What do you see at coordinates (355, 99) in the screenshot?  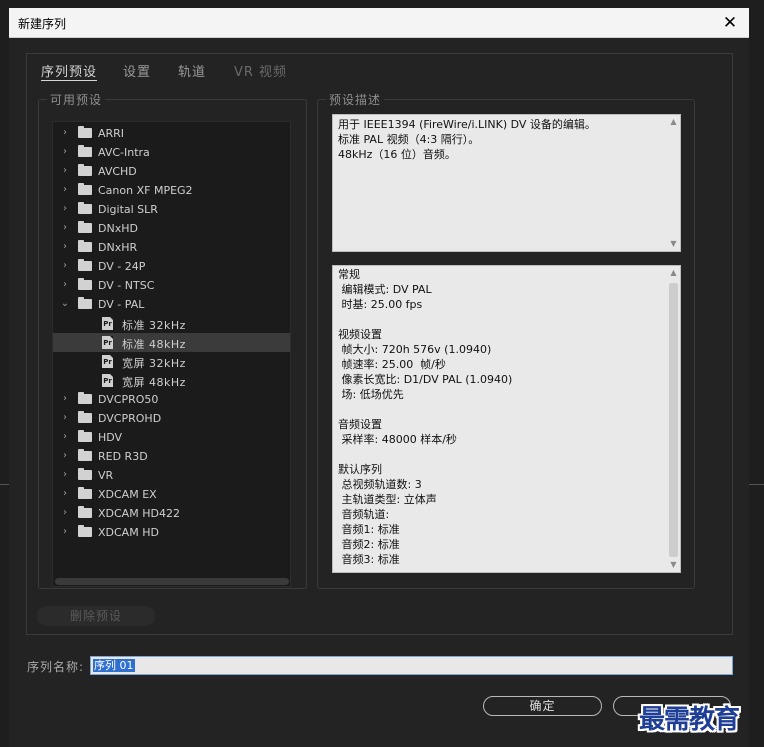 I see `preset-description-legend: 预设描述` at bounding box center [355, 99].